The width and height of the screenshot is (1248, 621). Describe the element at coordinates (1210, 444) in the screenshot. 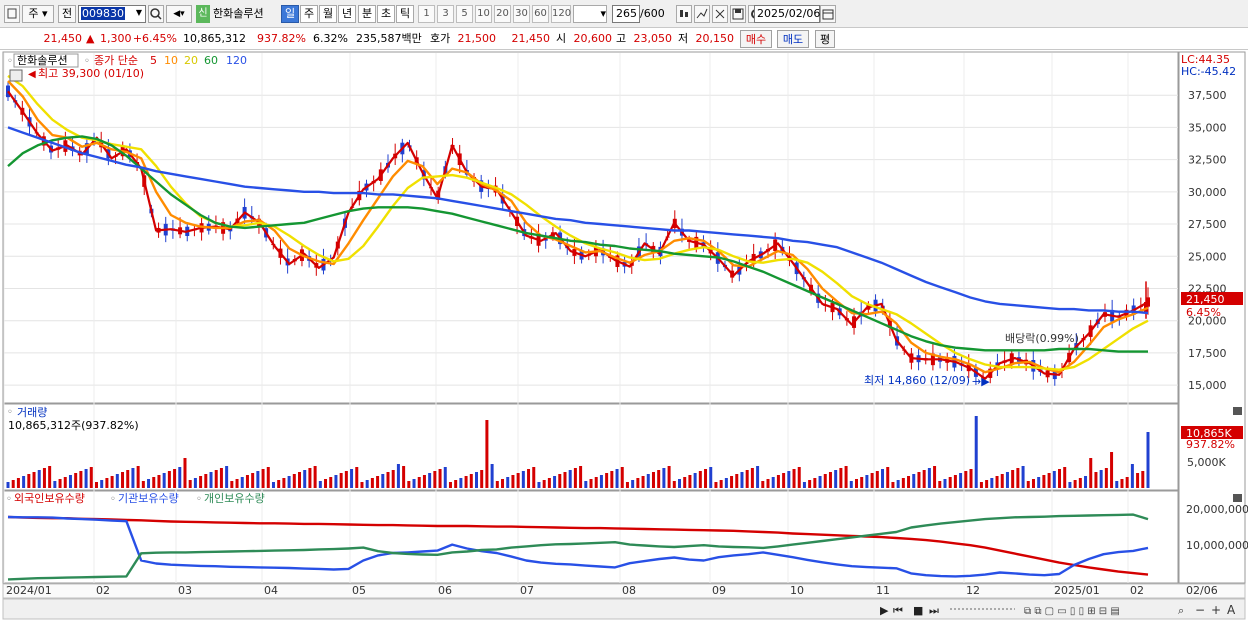

I see `volume-current-pct: 937.82%` at that location.